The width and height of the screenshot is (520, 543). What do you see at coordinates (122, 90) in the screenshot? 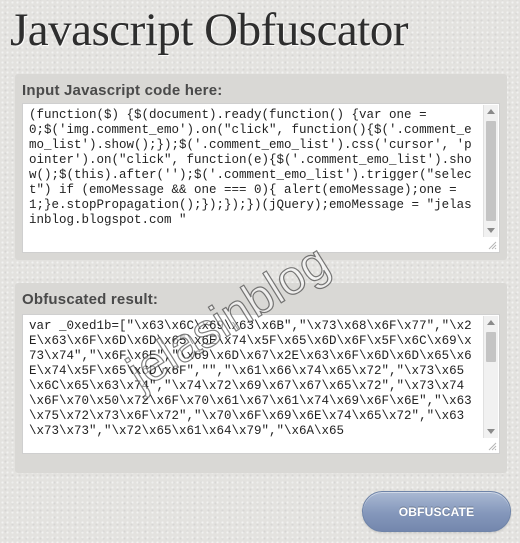
I see `input-label: Input Javascript code here:` at bounding box center [122, 90].